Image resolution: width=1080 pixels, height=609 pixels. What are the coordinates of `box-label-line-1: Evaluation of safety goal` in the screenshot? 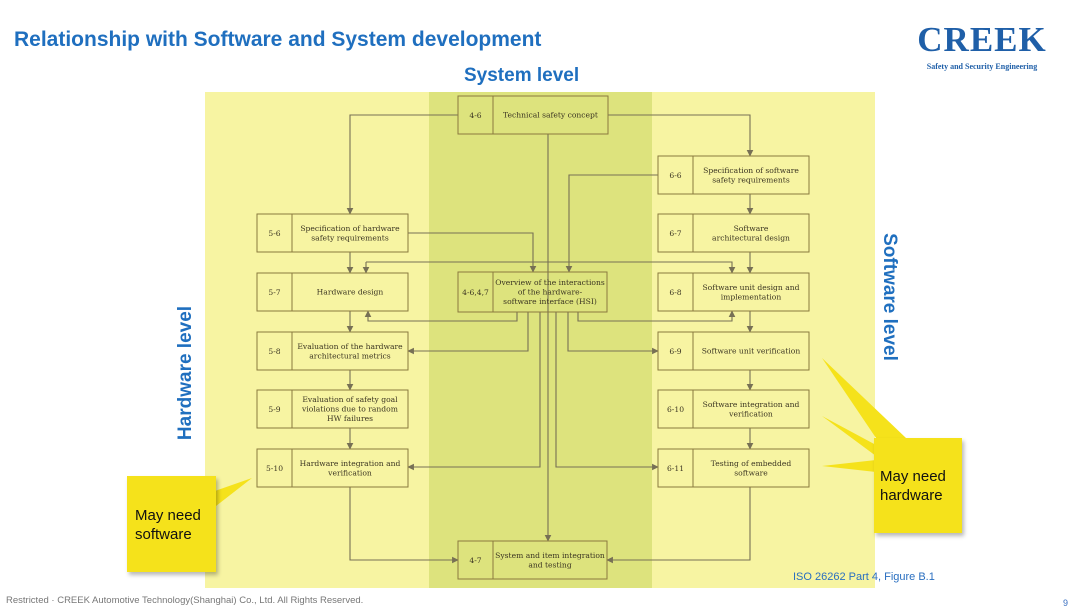 It's located at (350, 399).